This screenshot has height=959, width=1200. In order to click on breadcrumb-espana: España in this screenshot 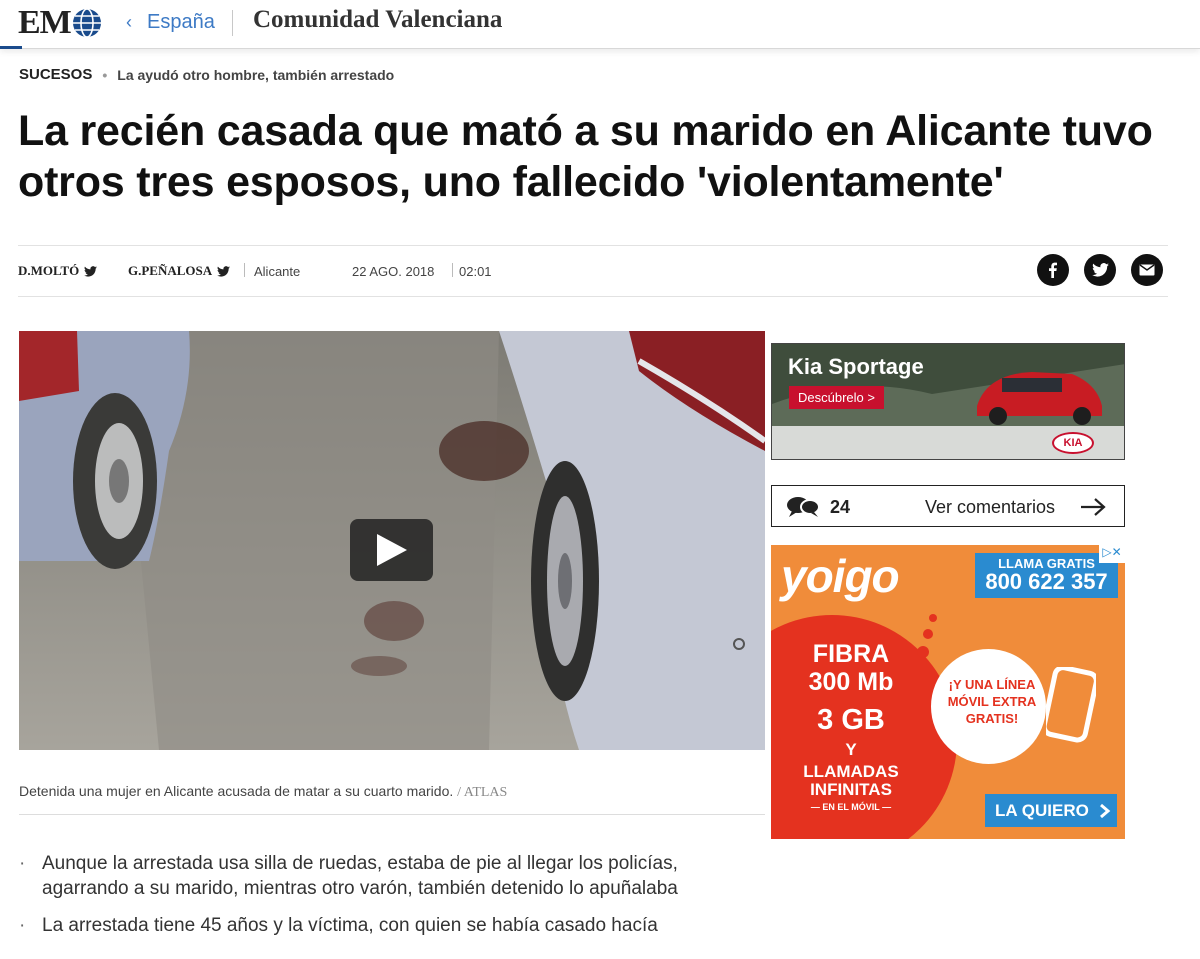, I will do `click(181, 22)`.